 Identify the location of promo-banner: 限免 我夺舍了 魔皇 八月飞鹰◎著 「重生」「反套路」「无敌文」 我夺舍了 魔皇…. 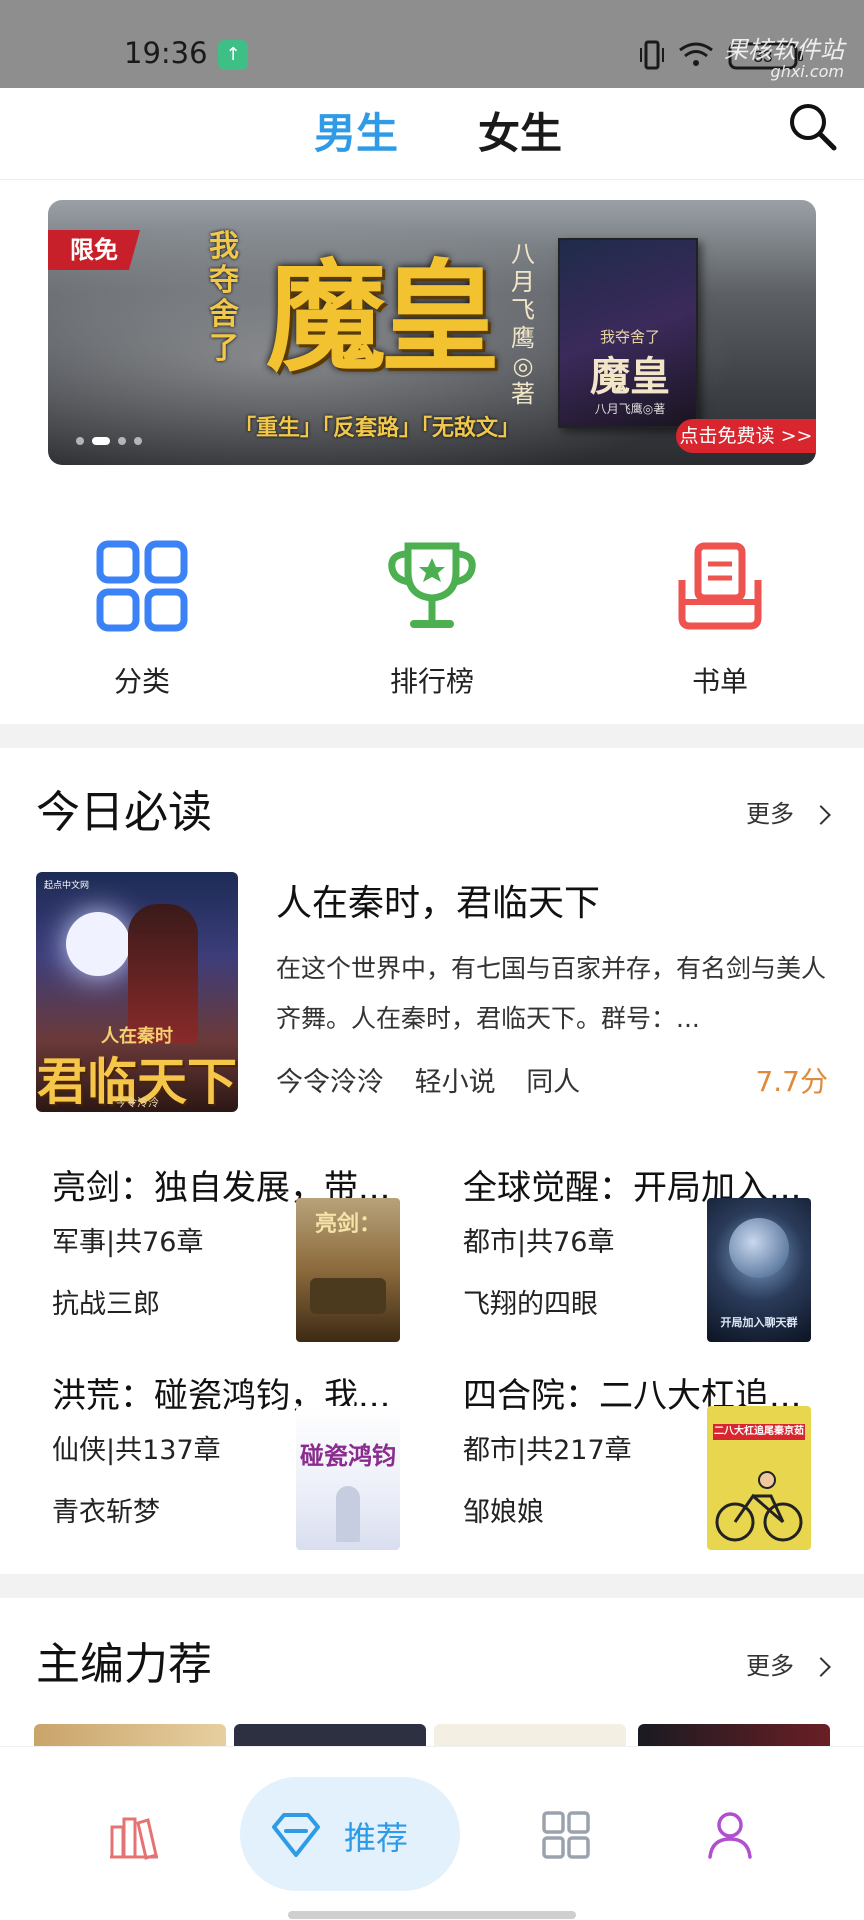
(432, 332).